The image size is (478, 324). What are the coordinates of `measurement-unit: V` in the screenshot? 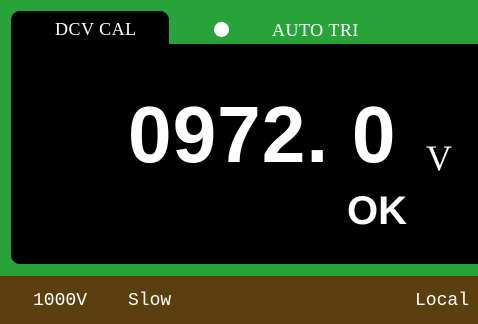 It's located at (439, 158).